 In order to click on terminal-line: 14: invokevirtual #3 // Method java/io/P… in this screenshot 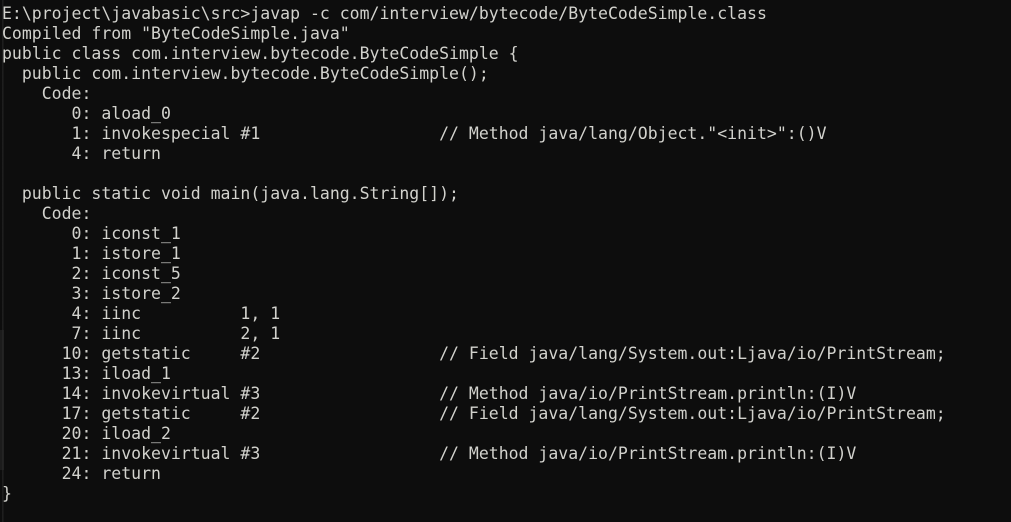, I will do `click(429, 393)`.